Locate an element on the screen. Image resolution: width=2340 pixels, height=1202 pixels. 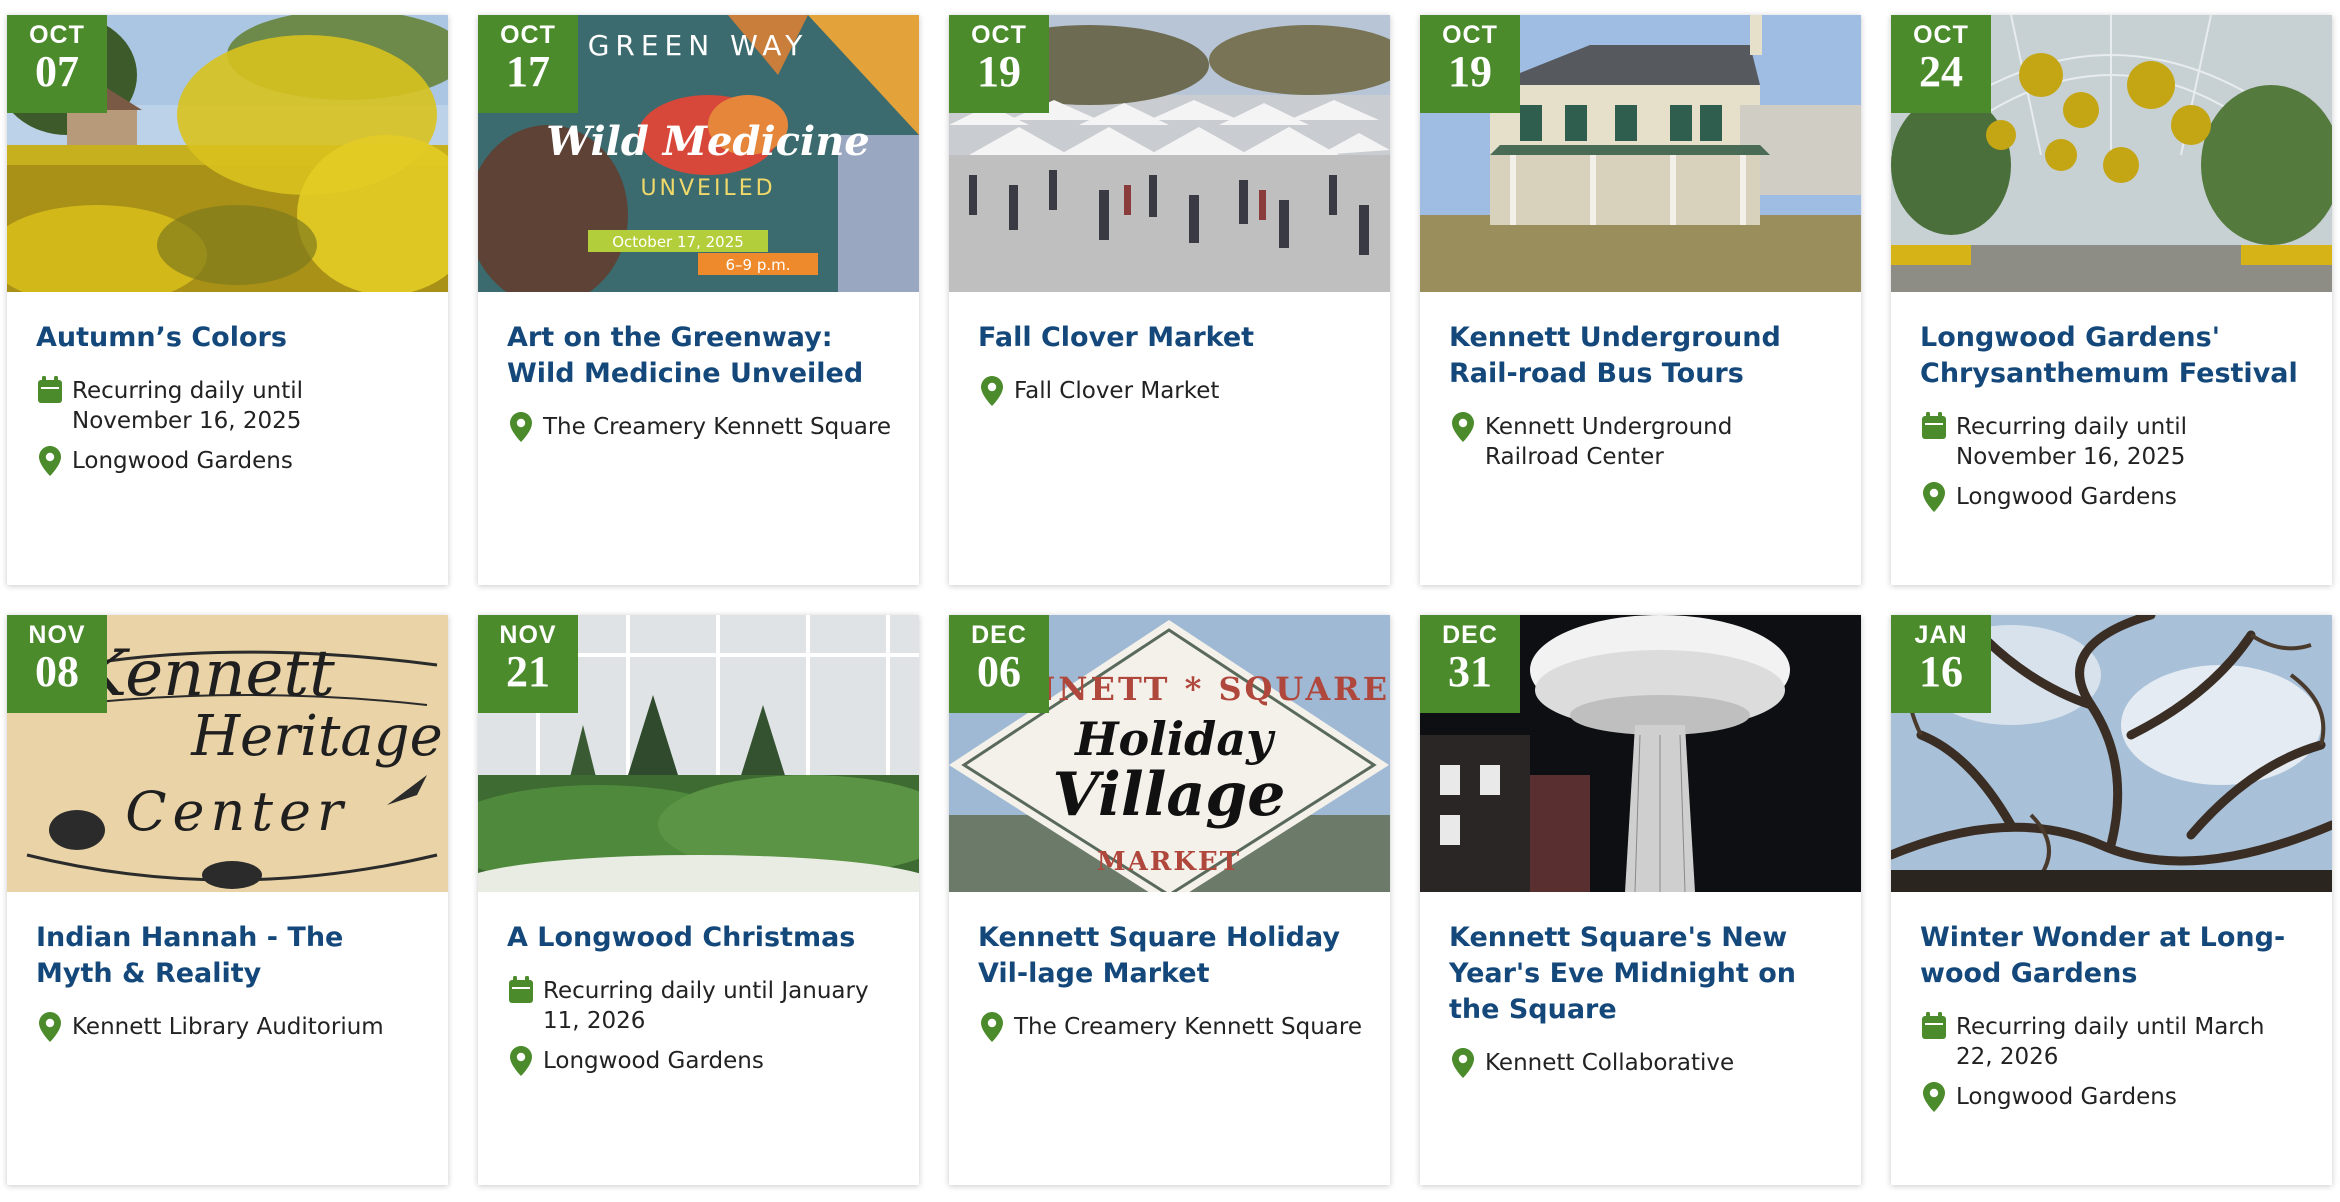
date-day: 24 is located at coordinates (1941, 71).